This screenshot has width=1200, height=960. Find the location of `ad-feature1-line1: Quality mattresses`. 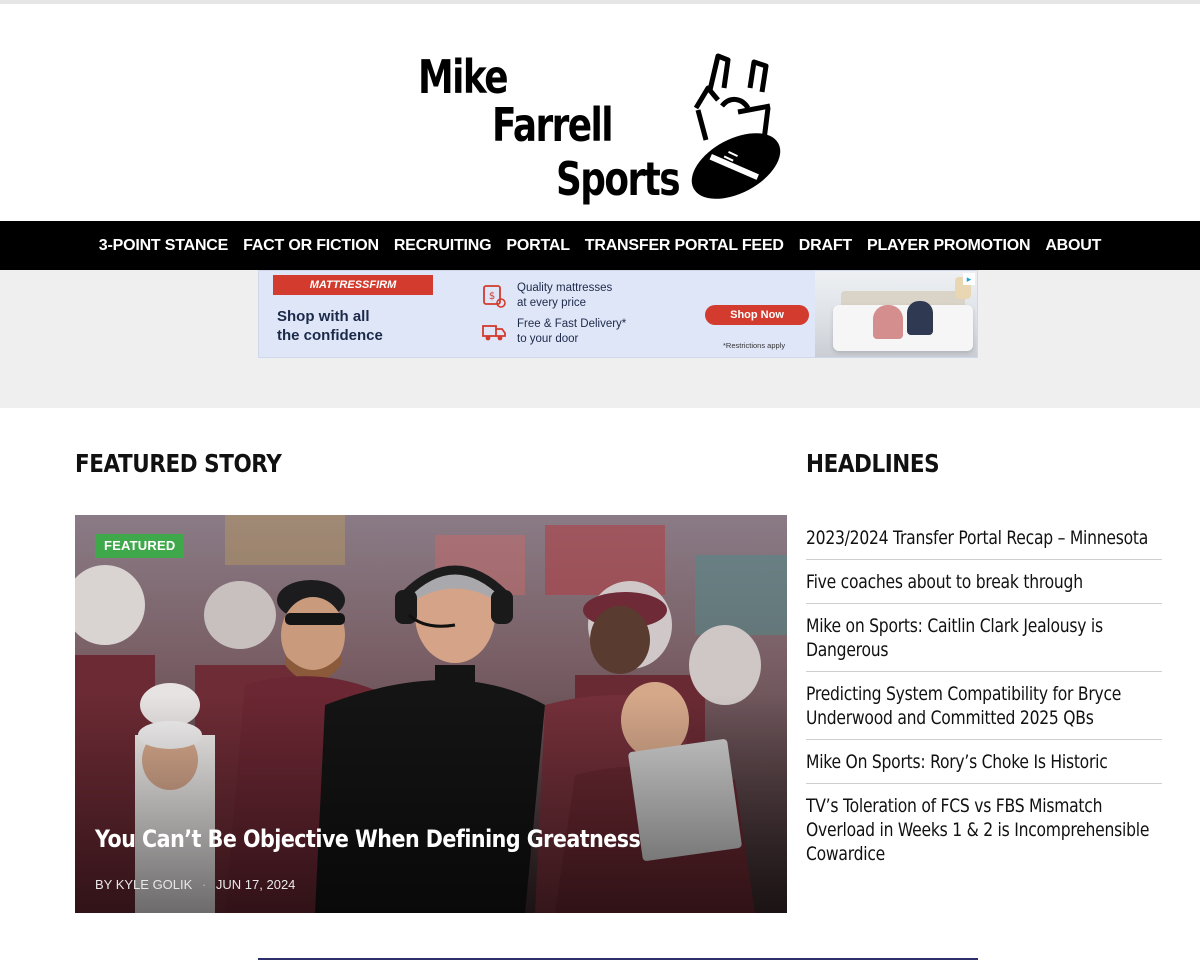

ad-feature1-line1: Quality mattresses is located at coordinates (565, 288).